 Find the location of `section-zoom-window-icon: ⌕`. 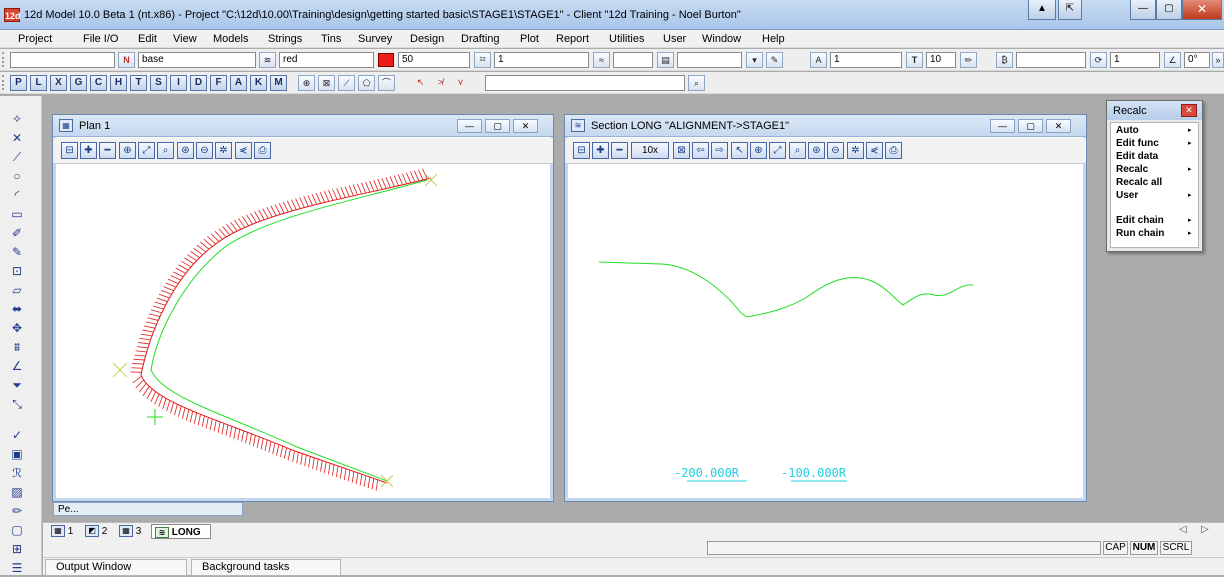

section-zoom-window-icon: ⌕ is located at coordinates (797, 150).